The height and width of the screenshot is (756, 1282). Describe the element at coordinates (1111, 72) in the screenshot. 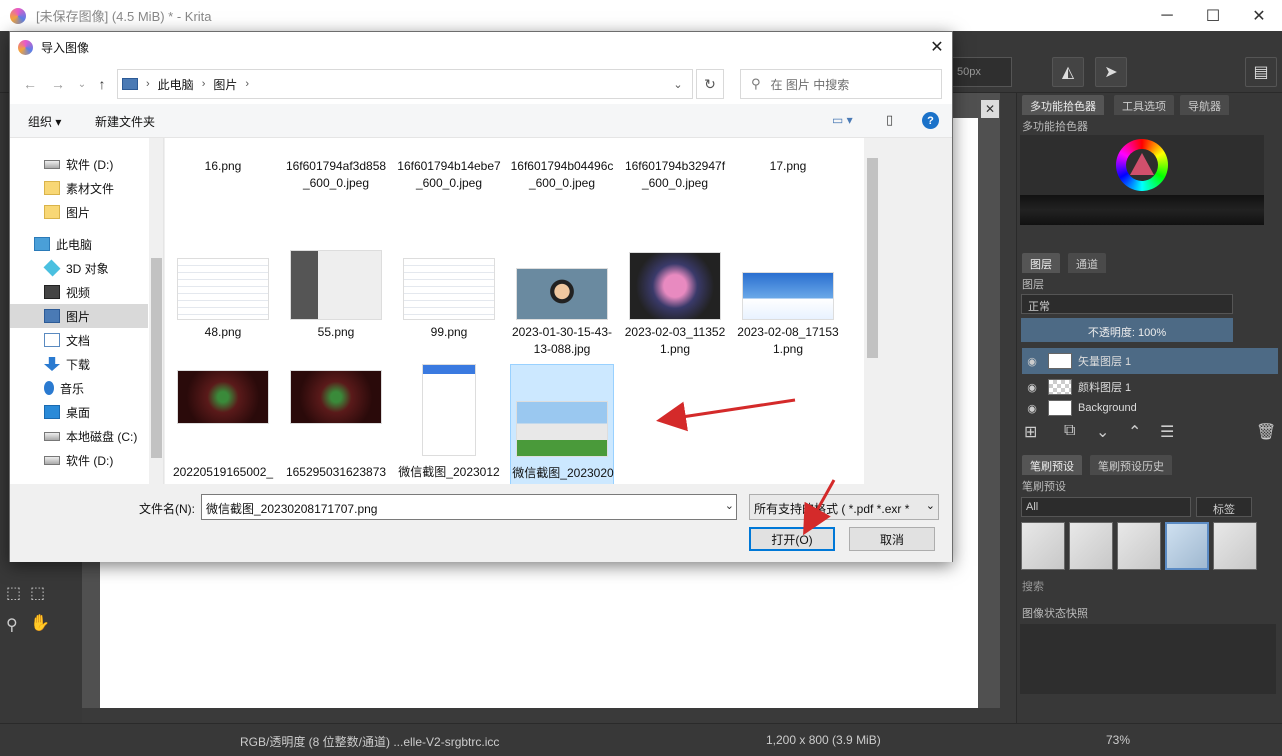

I see `mirror-vertical-icon: ➤` at that location.